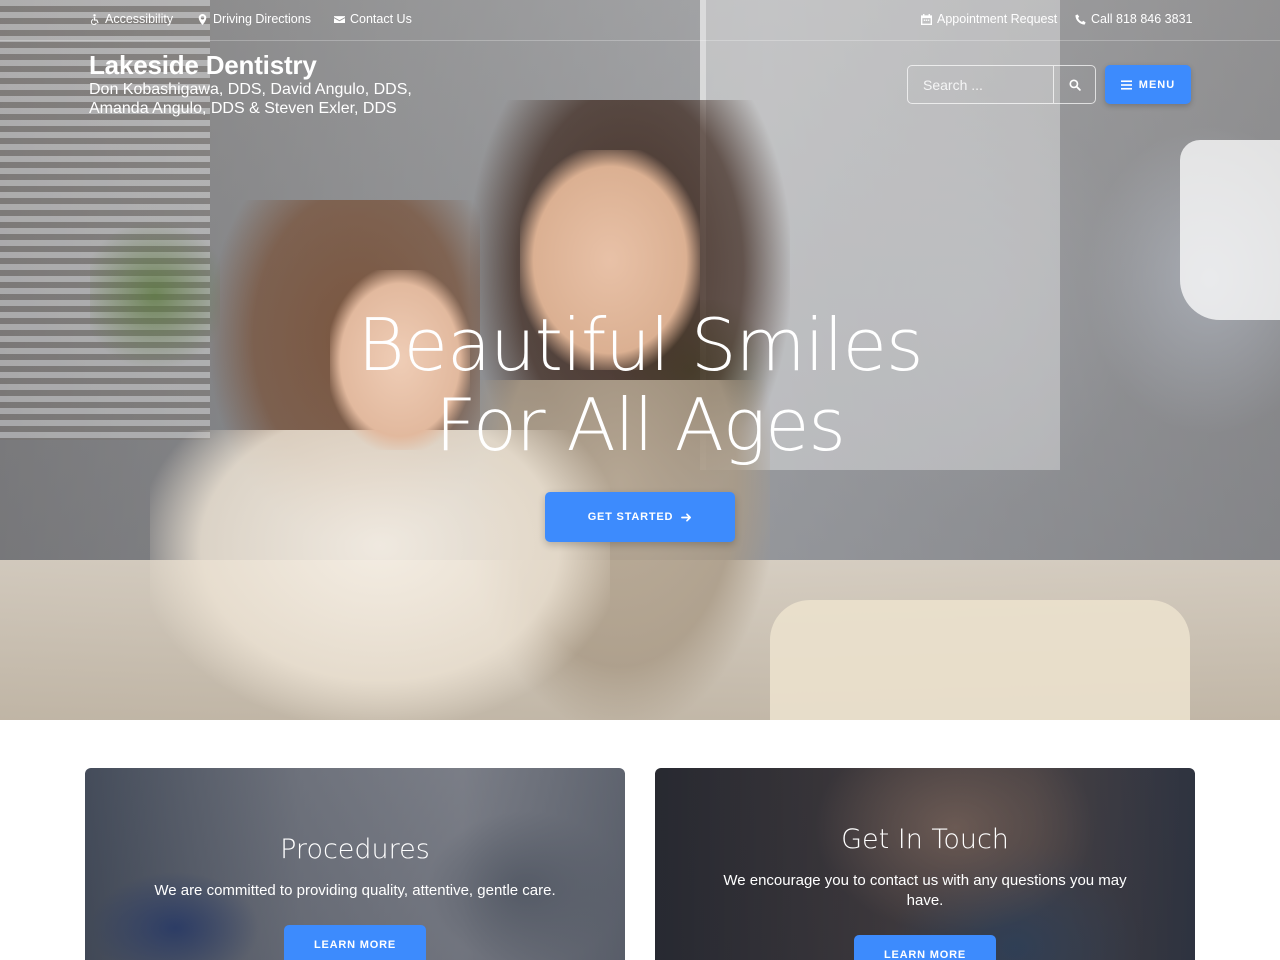 Image resolution: width=1280 pixels, height=960 pixels. Describe the element at coordinates (381, 19) in the screenshot. I see `contact-us-label: Contact Us` at that location.